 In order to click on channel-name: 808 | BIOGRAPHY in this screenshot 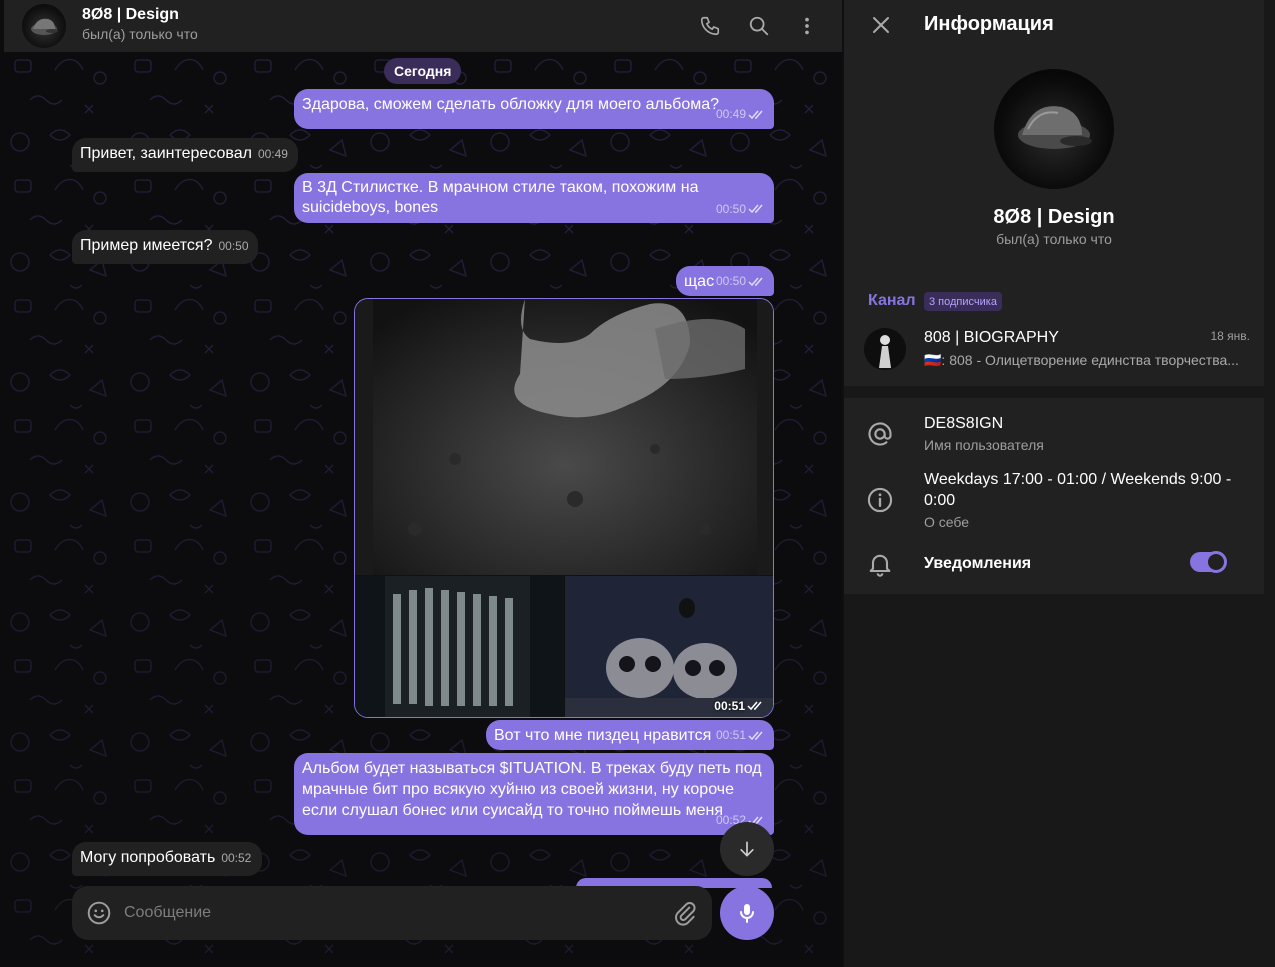, I will do `click(991, 337)`.